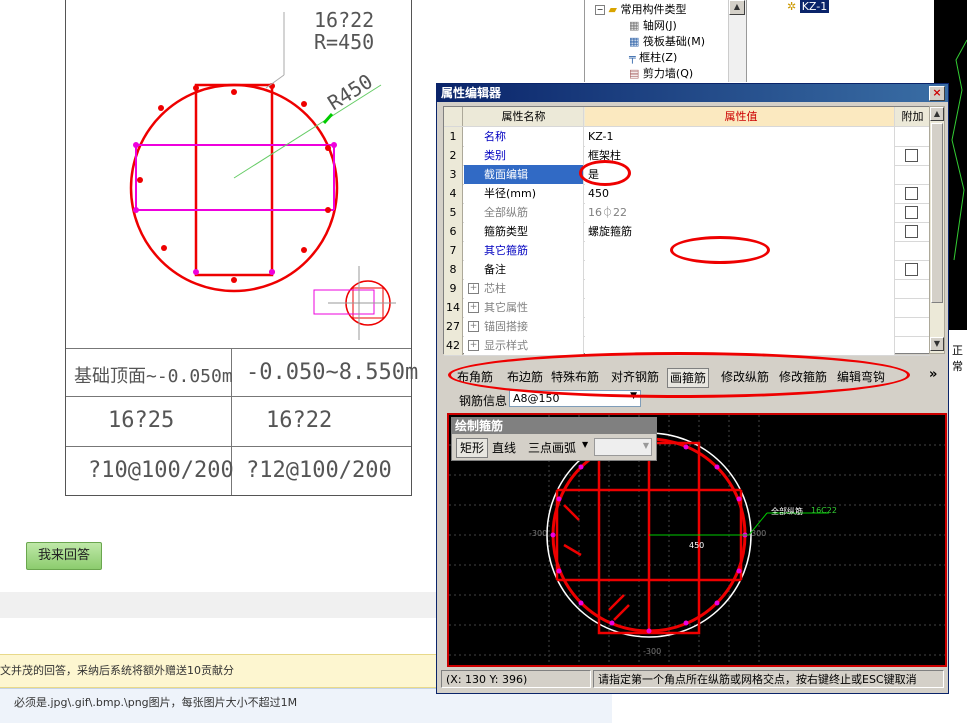 This screenshot has height=723, width=967. I want to click on property-value: KZ-1, so click(740, 136).